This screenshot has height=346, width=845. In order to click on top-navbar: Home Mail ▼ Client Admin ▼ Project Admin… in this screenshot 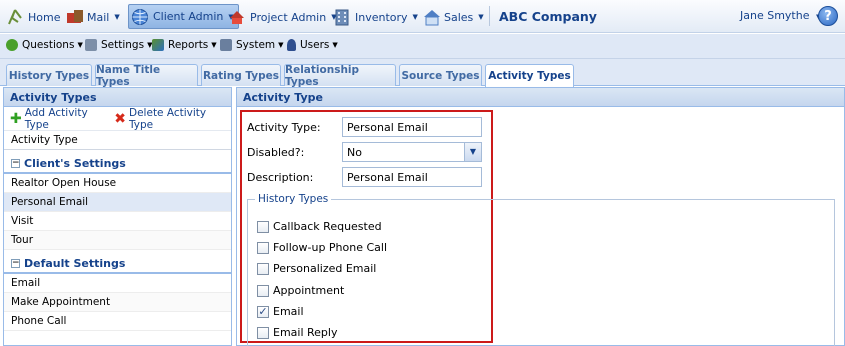, I will do `click(422, 16)`.